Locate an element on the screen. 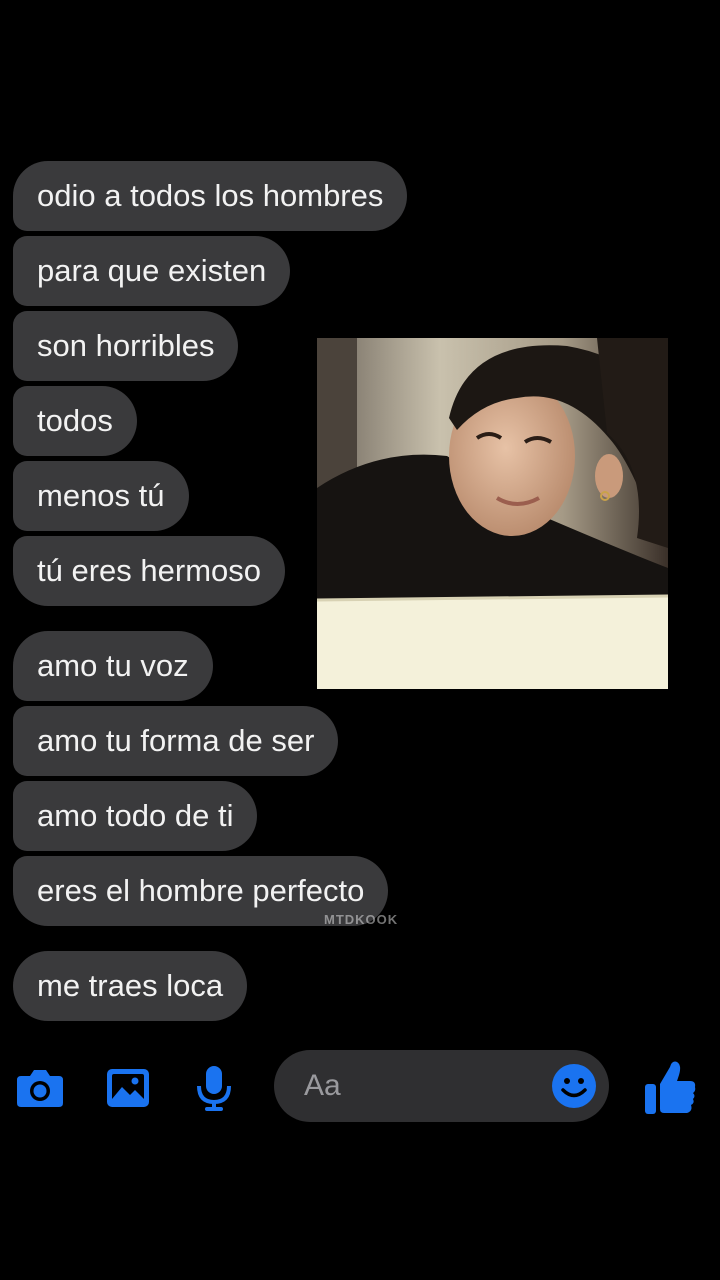  message-bubble: amo tu forma de ser is located at coordinates (176, 741).